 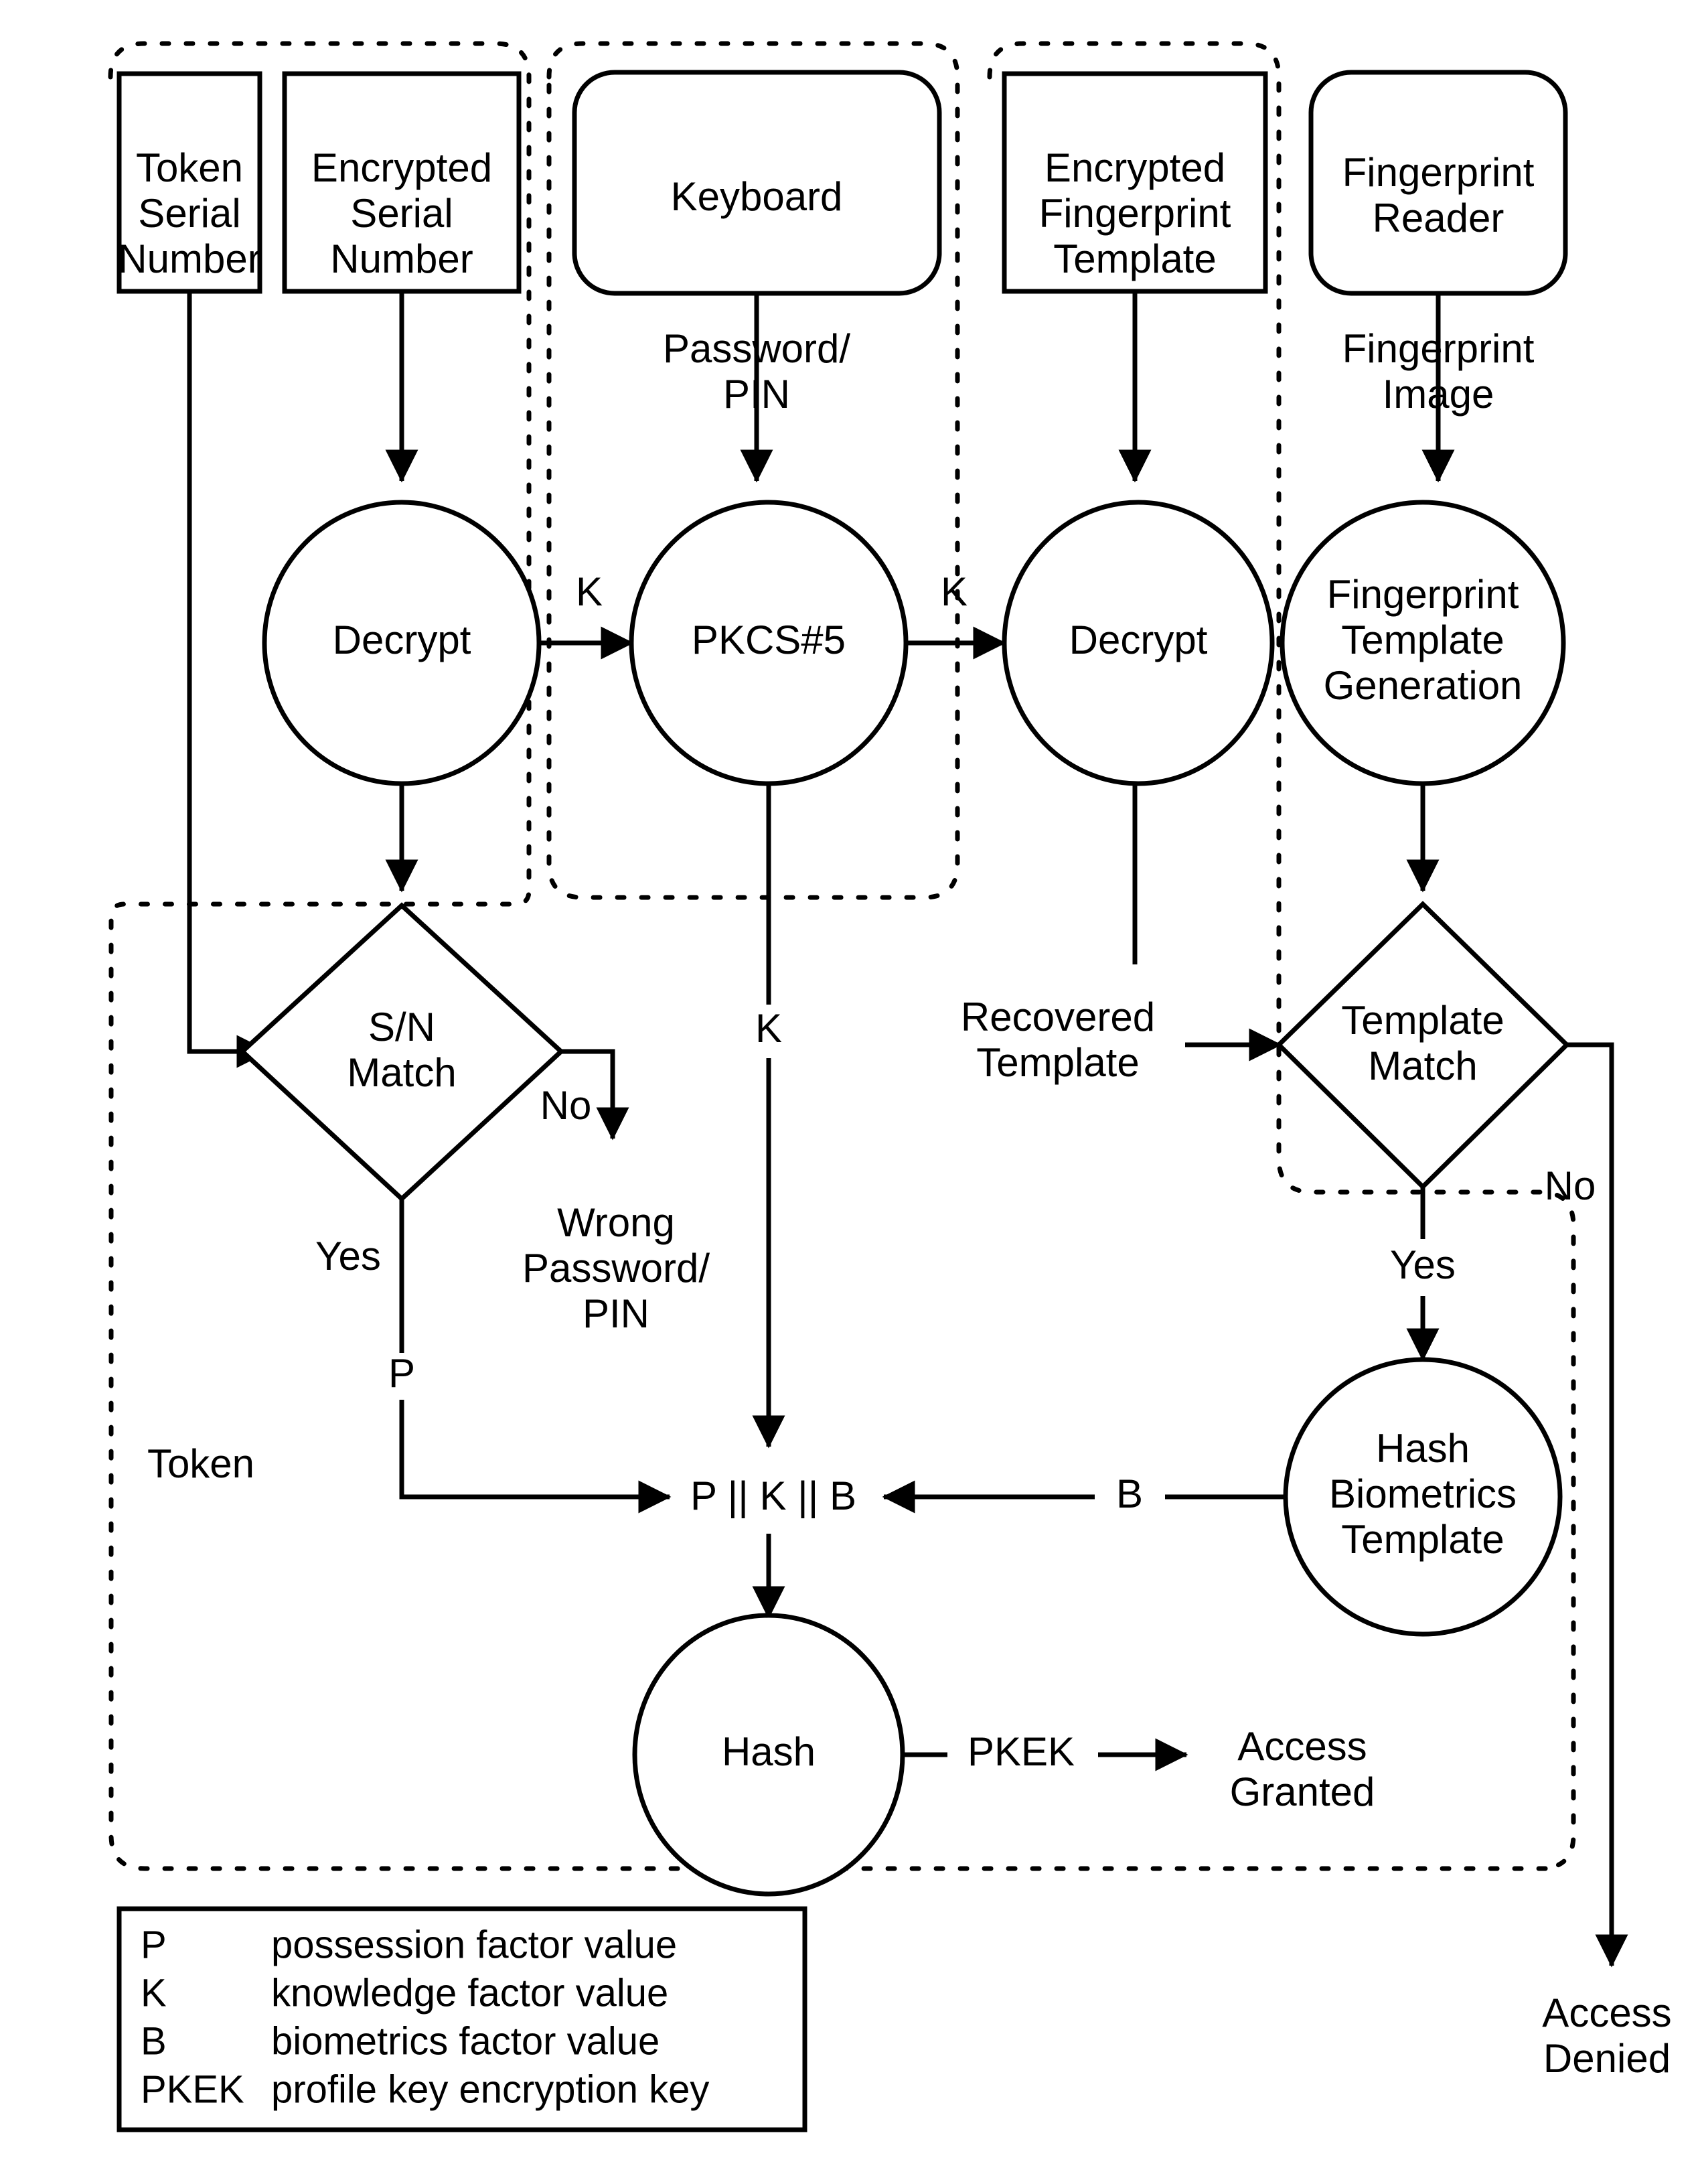 What do you see at coordinates (1438, 172) in the screenshot?
I see `fingerprint-reader-line-1: Fingerprint` at bounding box center [1438, 172].